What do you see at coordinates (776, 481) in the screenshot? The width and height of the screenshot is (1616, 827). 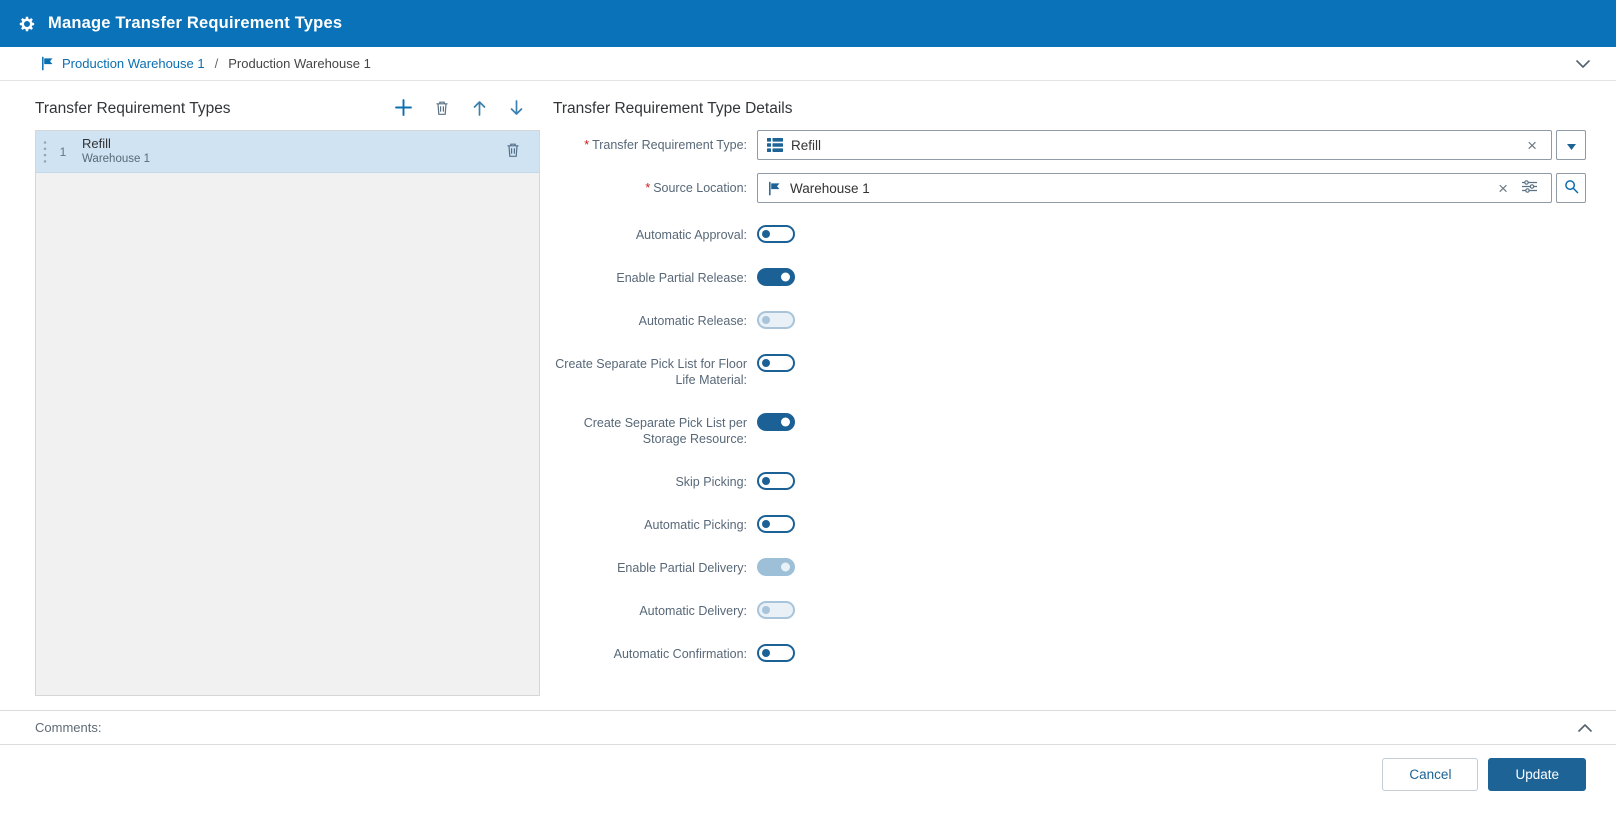 I see `toggle-skip-picking` at bounding box center [776, 481].